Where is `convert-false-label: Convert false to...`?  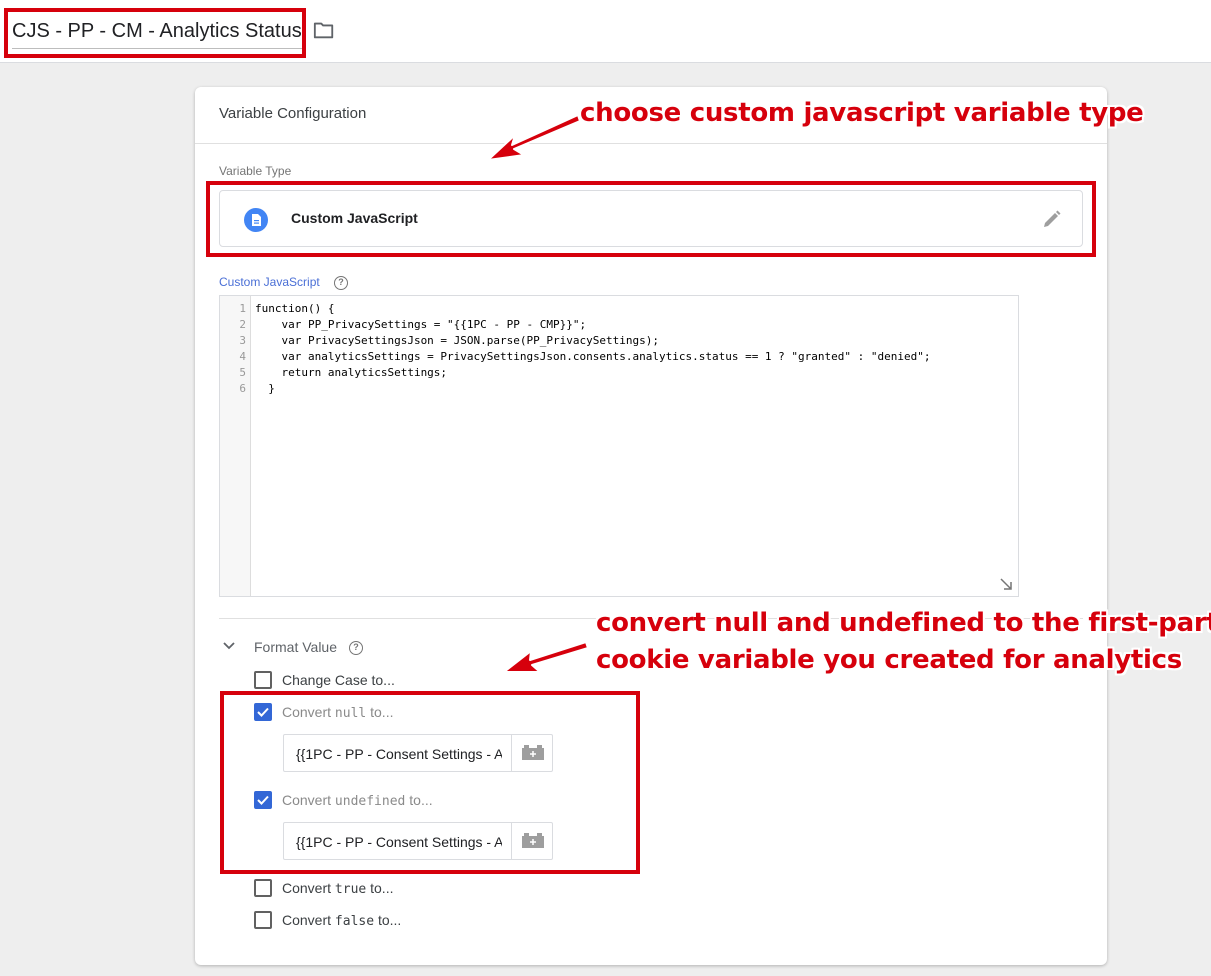 convert-false-label: Convert false to... is located at coordinates (341, 920).